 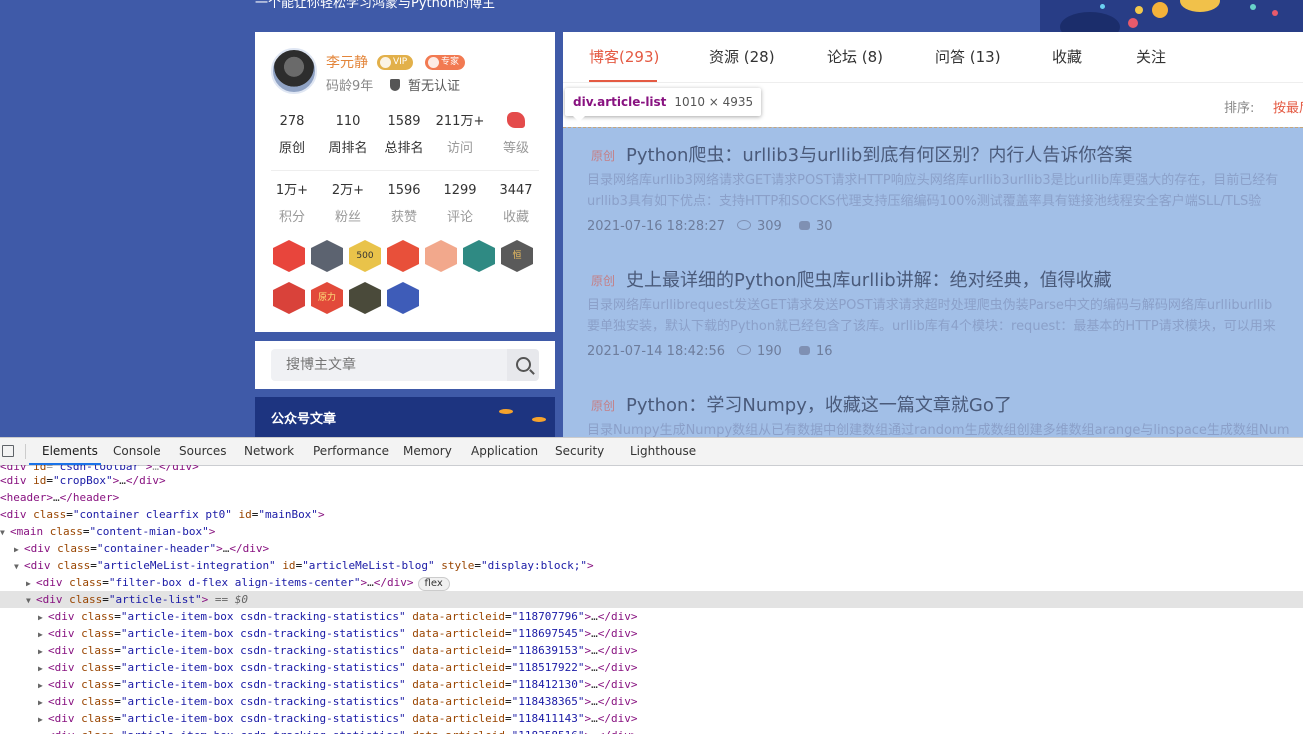 What do you see at coordinates (292, 121) in the screenshot?
I see `stat-value: 278` at bounding box center [292, 121].